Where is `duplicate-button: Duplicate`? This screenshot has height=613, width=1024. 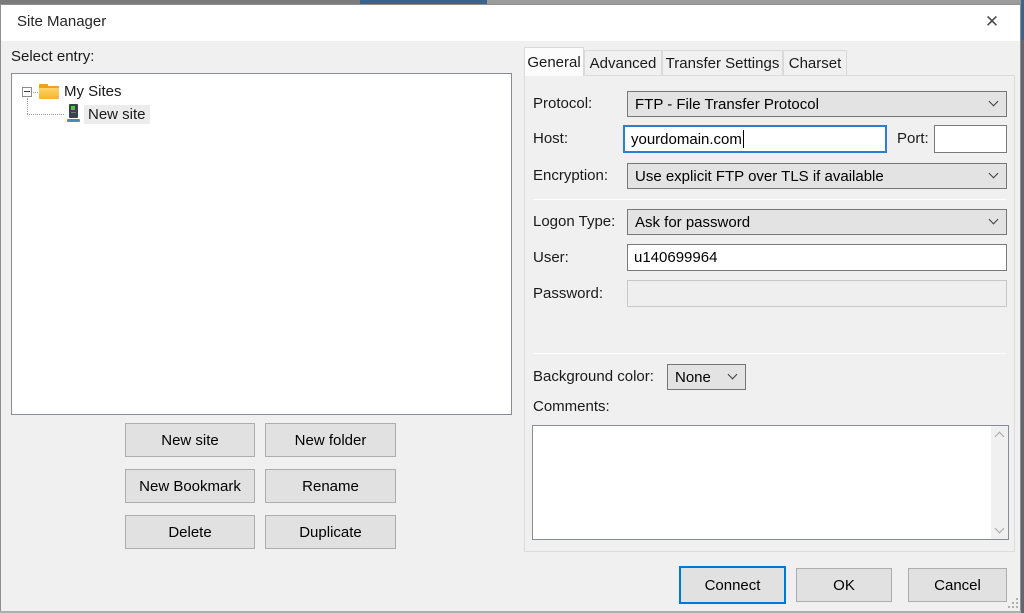 duplicate-button: Duplicate is located at coordinates (330, 532).